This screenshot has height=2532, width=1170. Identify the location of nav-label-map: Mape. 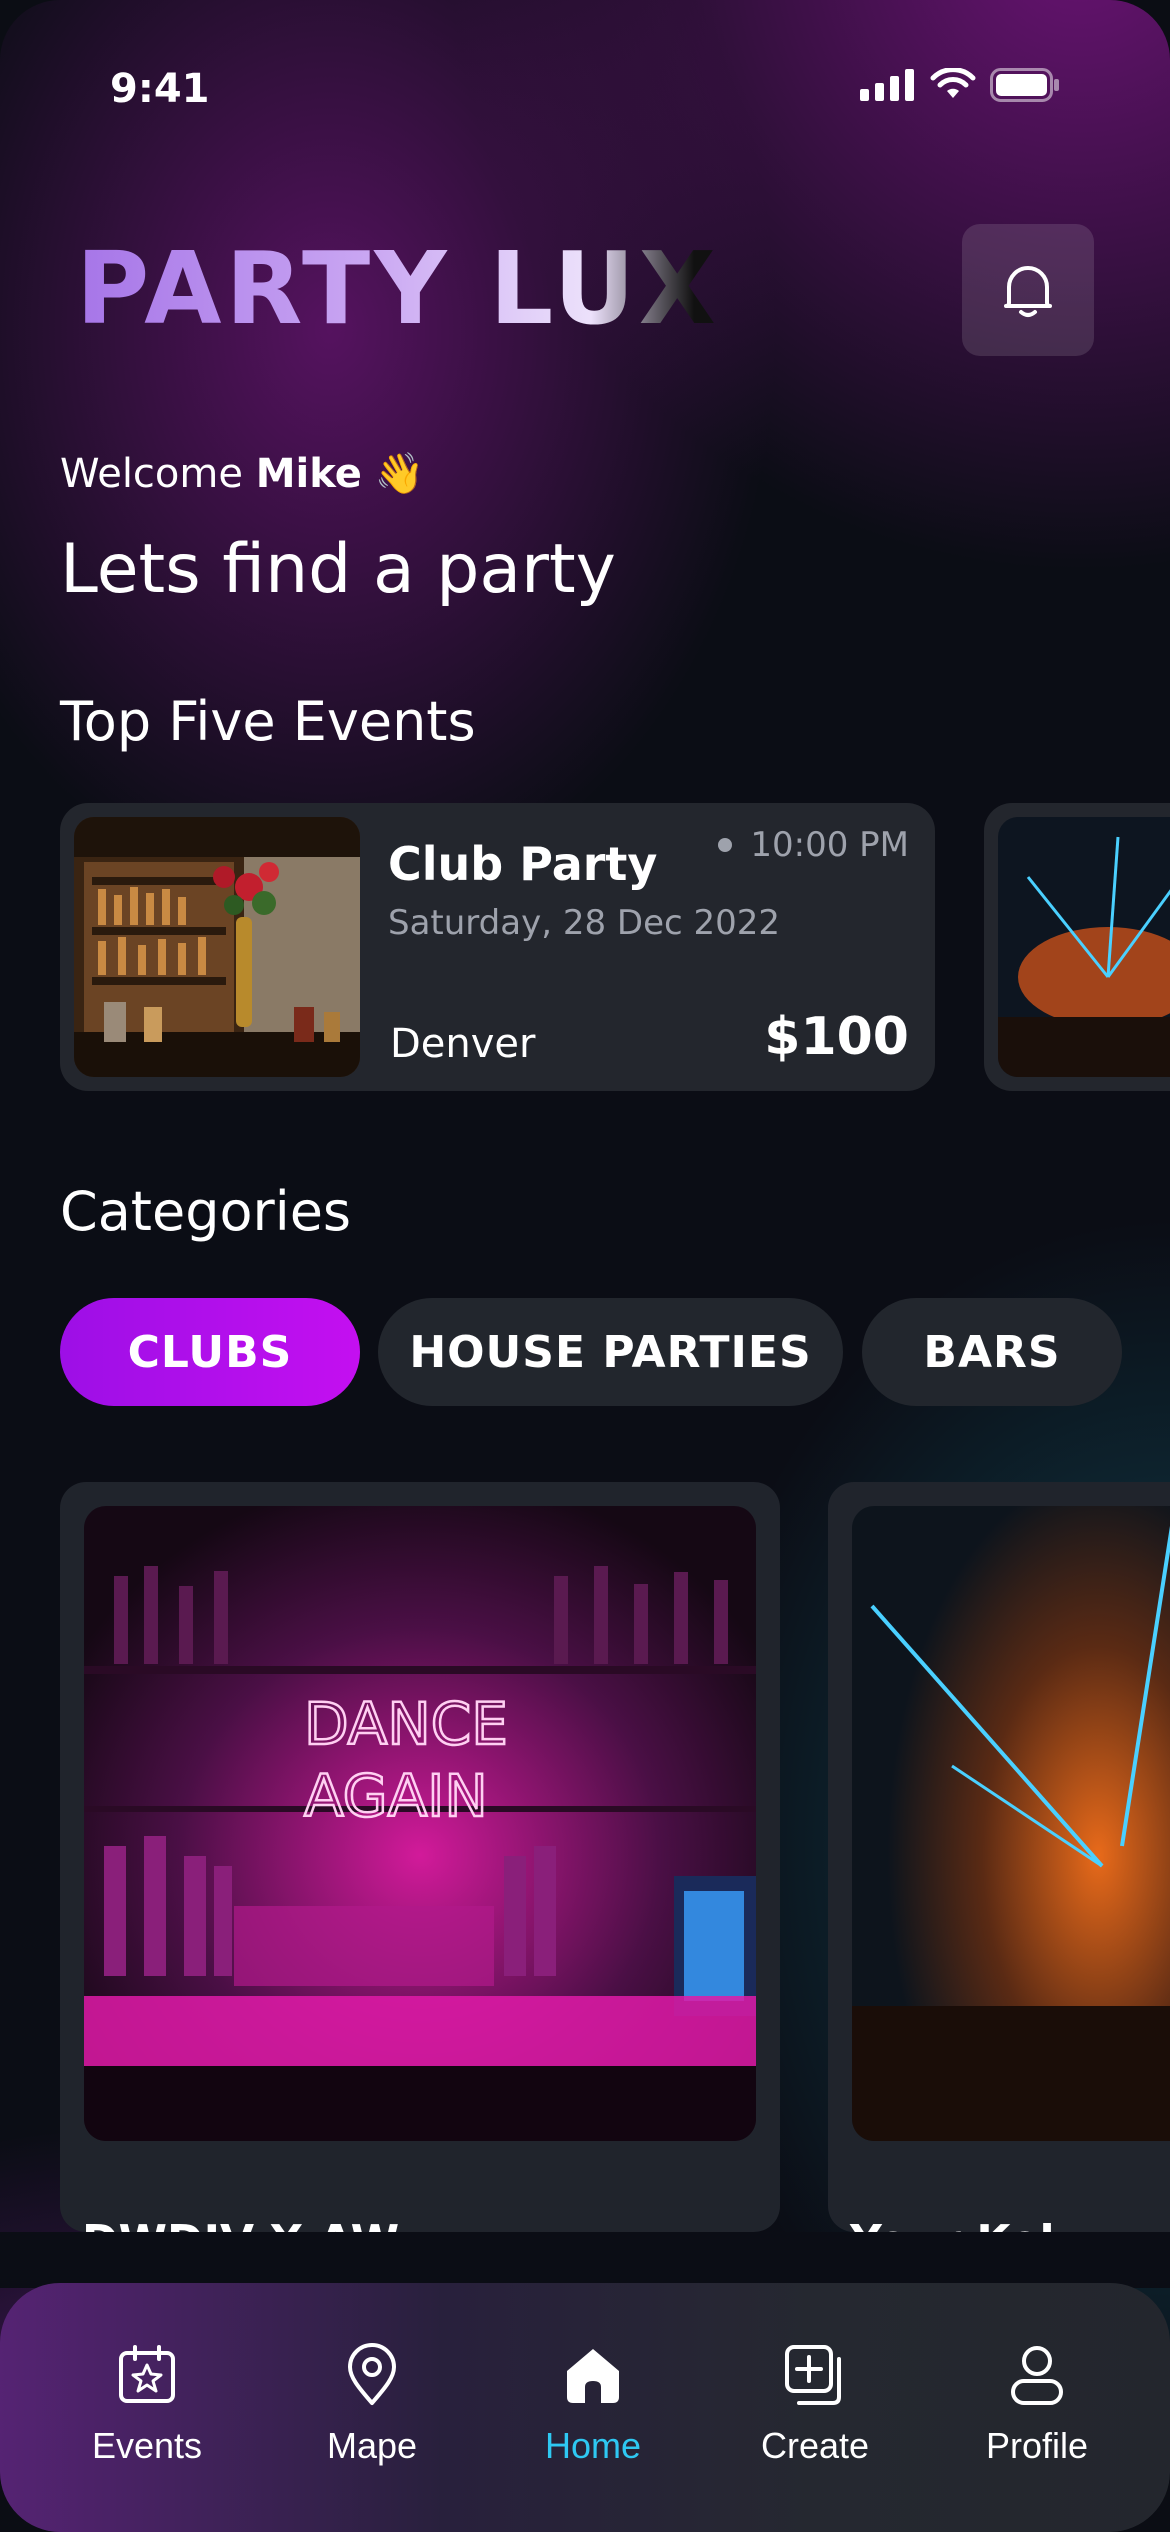
(372, 2445).